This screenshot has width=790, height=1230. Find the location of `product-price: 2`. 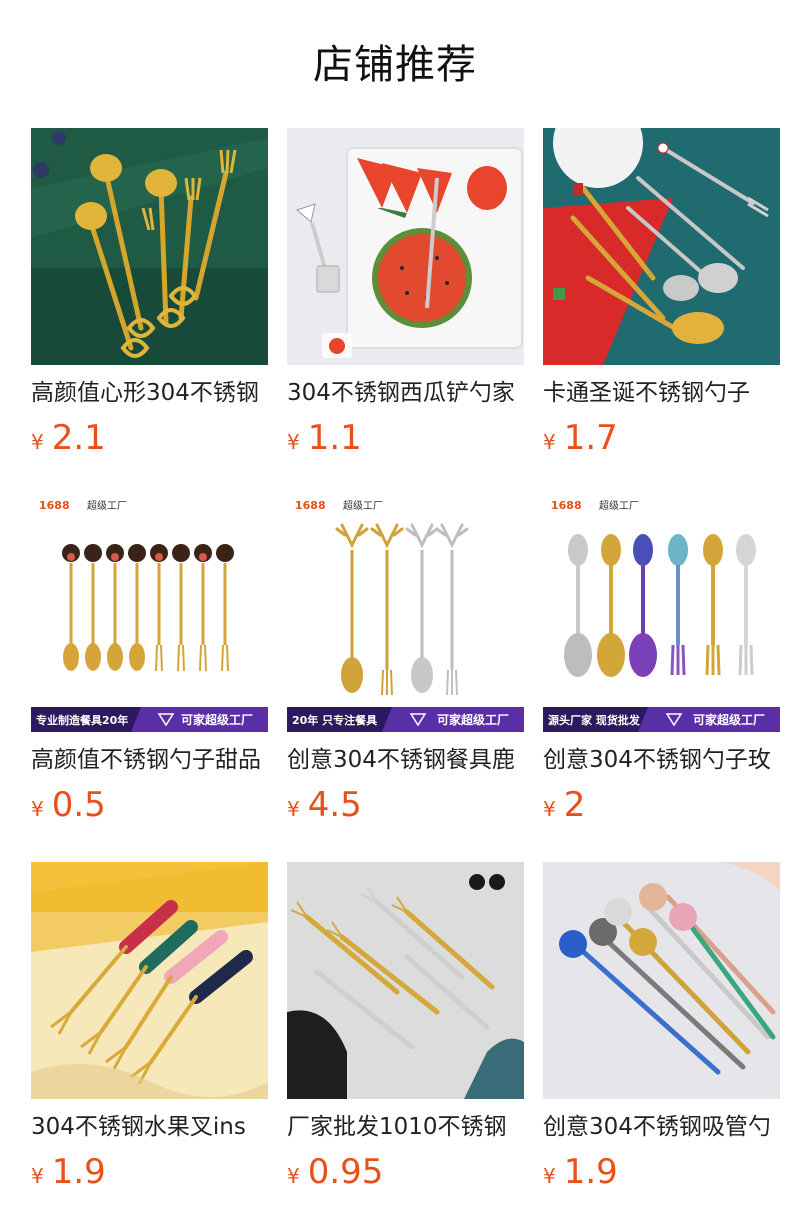

product-price: 2 is located at coordinates (574, 805).